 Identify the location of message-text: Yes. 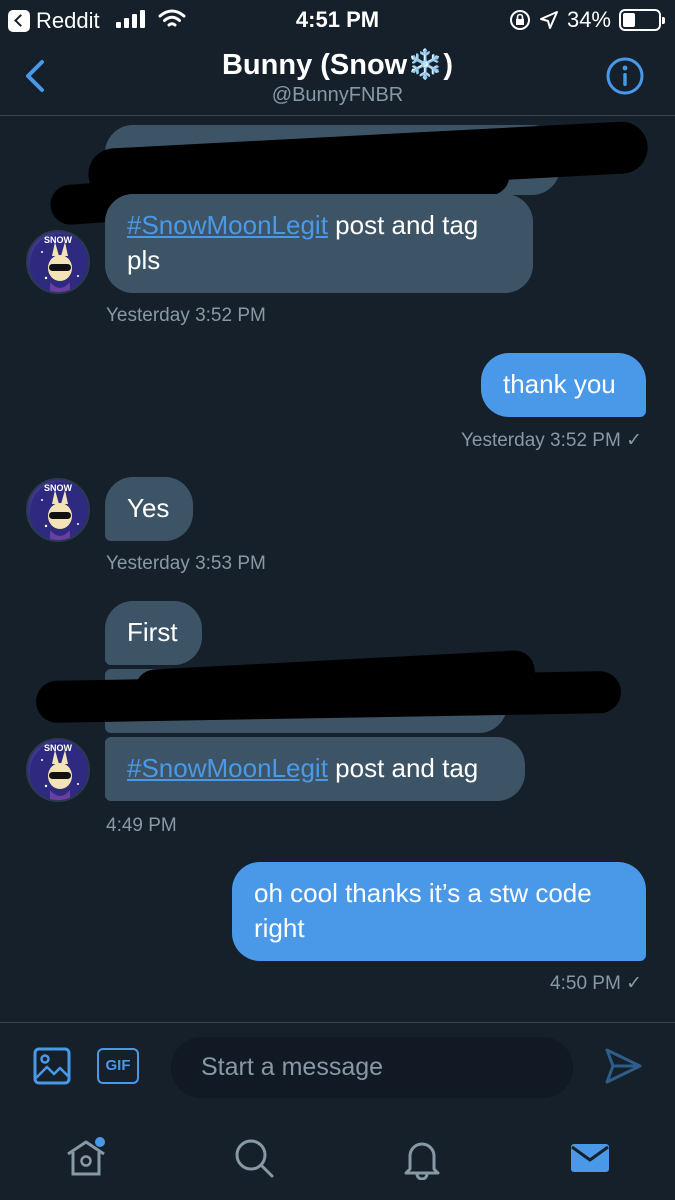
(148, 508).